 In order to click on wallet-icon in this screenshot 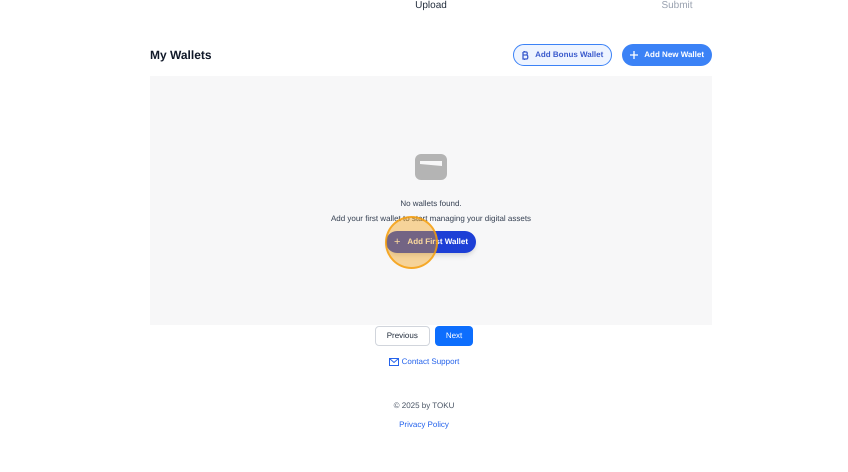, I will do `click(431, 167)`.